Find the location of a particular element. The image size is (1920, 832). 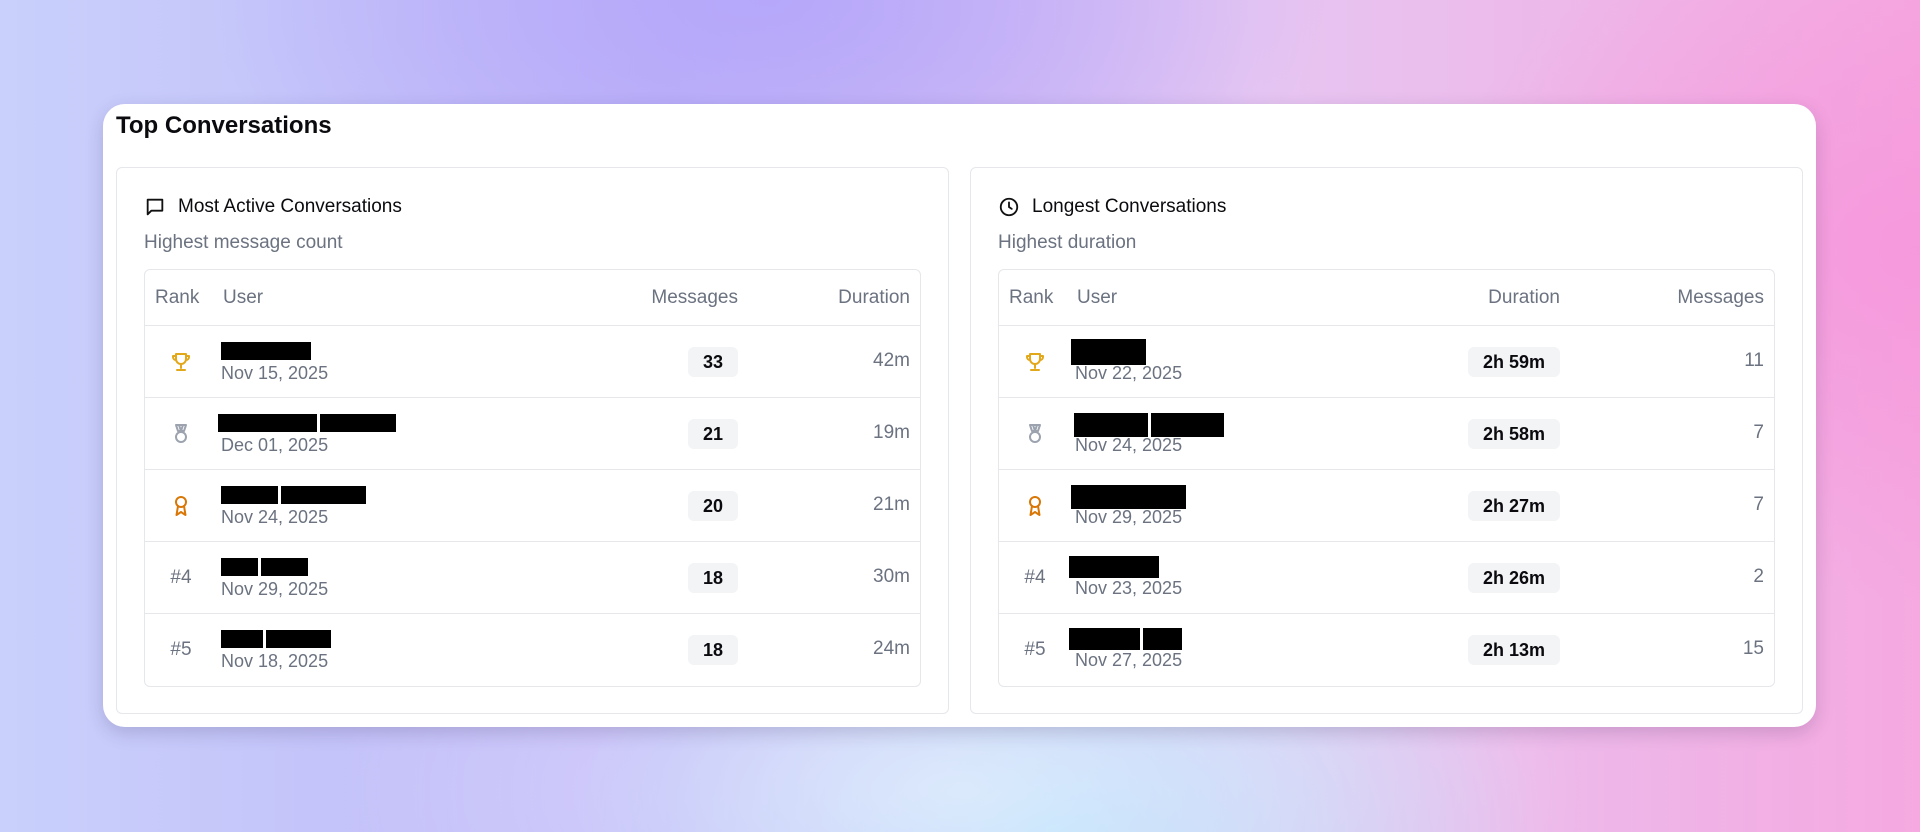

user-cell: Nov 15, 2025 is located at coordinates (274, 363).